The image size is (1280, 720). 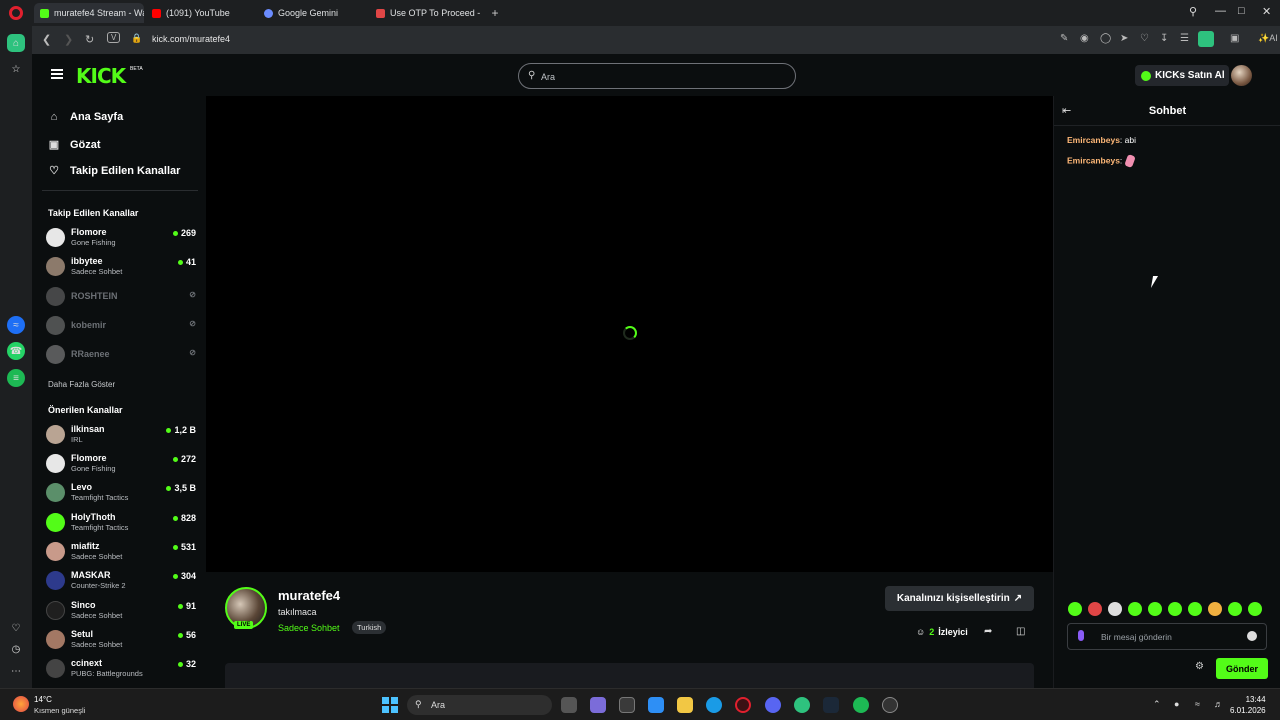 What do you see at coordinates (369, 627) in the screenshot?
I see `language-tag: Turkish` at bounding box center [369, 627].